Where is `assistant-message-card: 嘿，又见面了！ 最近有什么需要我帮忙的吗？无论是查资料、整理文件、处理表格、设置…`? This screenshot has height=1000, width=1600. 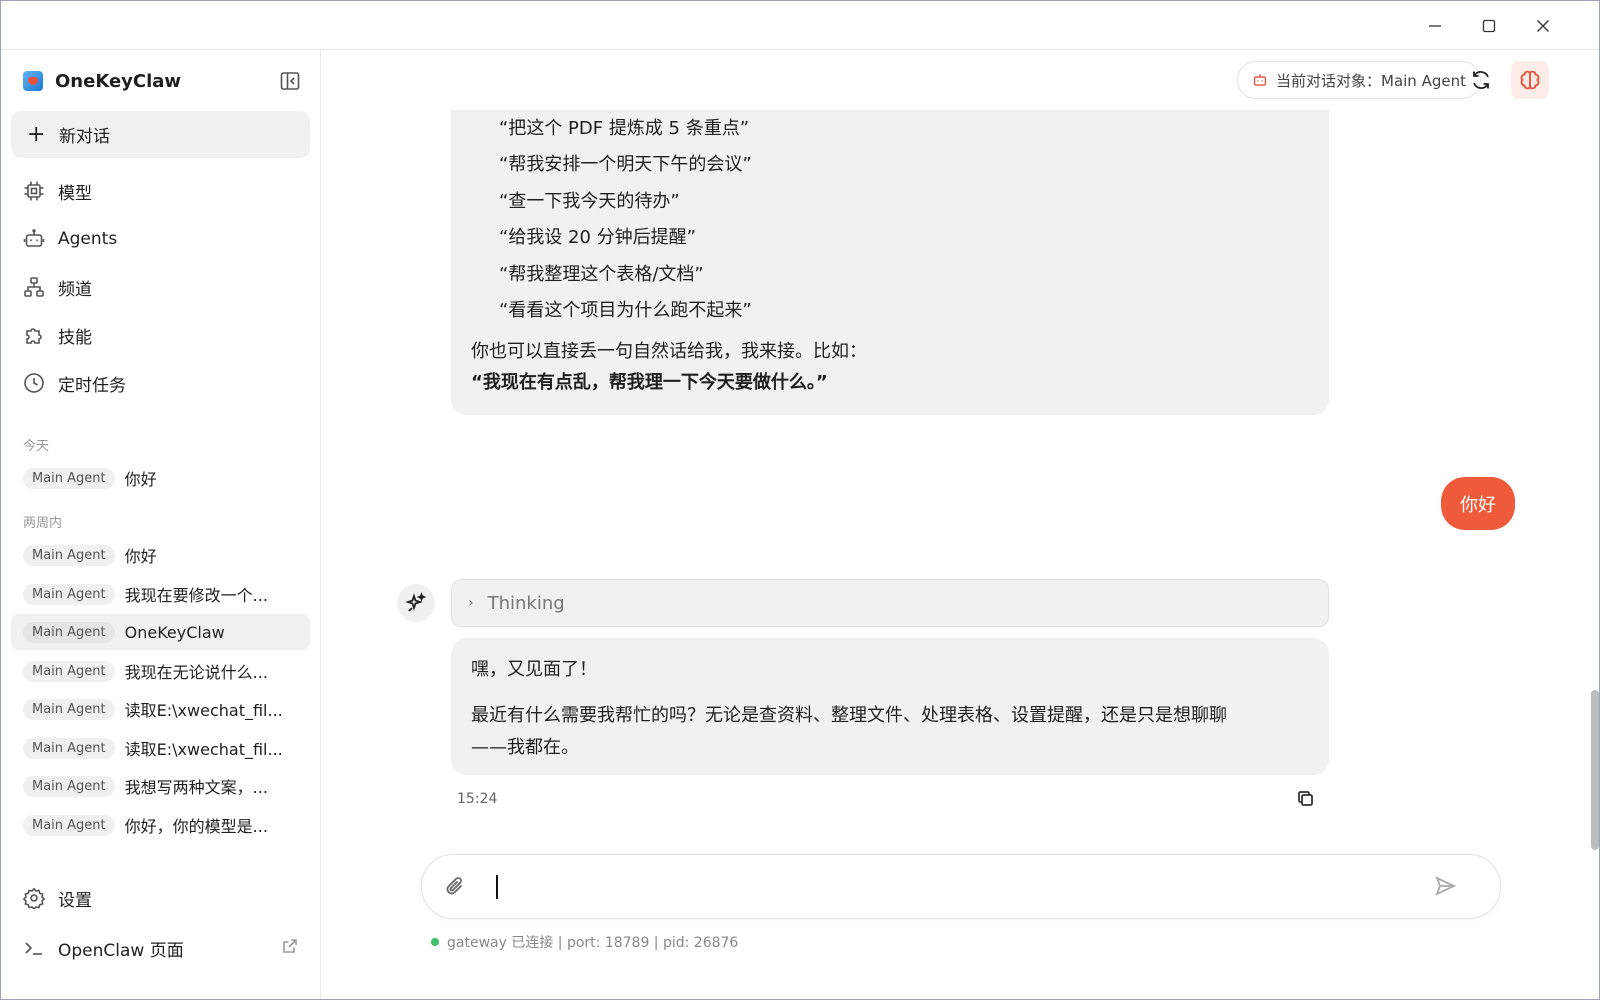 assistant-message-card: 嘿，又见面了！ 最近有什么需要我帮忙的吗？无论是查资料、整理文件、处理表格、设置… is located at coordinates (890, 706).